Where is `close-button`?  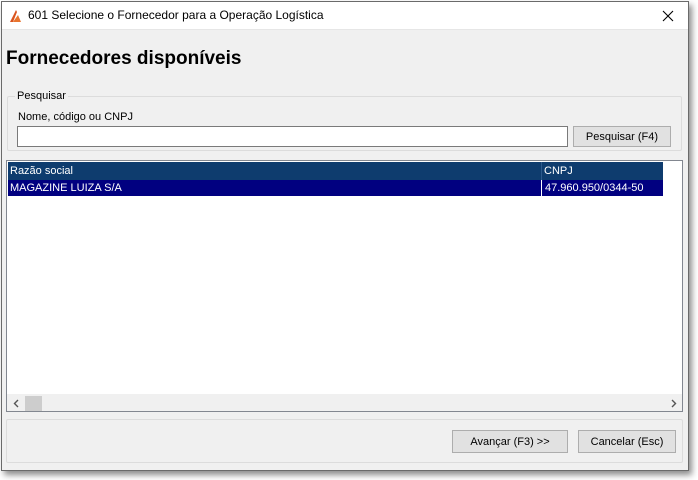
close-button is located at coordinates (668, 16).